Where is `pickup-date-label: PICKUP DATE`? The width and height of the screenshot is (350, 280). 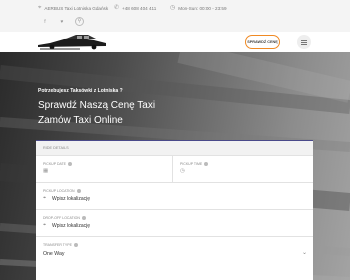
pickup-date-label: PICKUP DATE is located at coordinates (57, 164).